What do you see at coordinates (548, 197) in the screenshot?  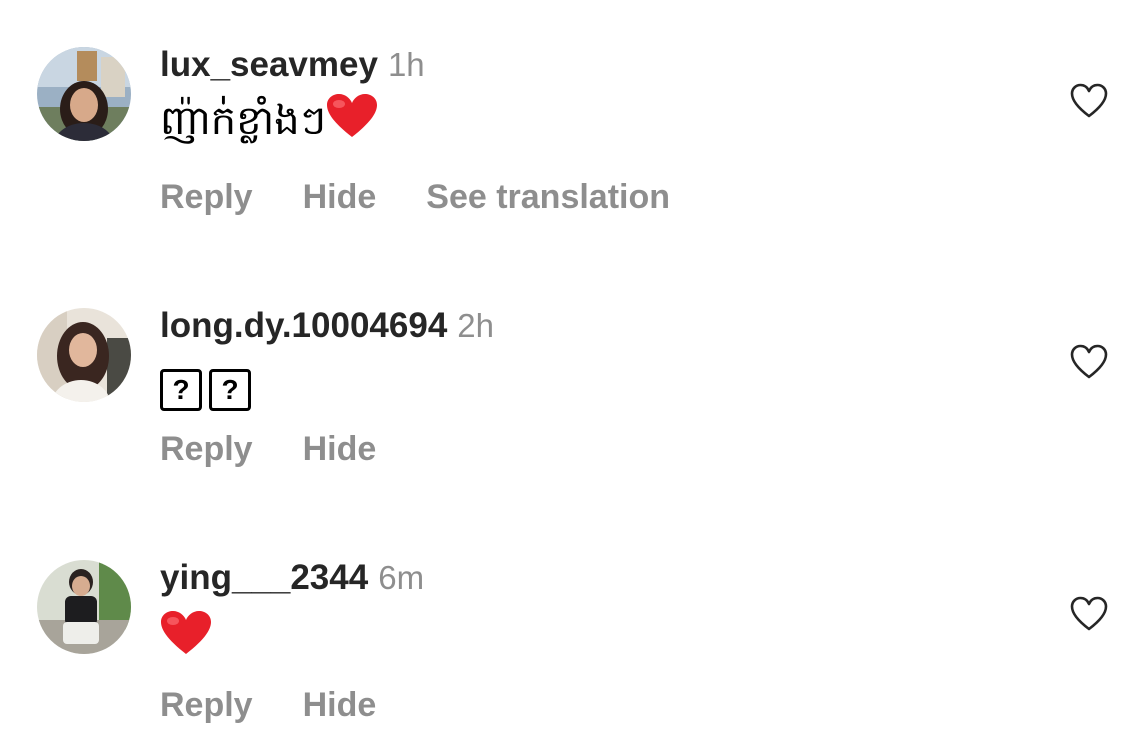 I see `see-translation-button: See translation` at bounding box center [548, 197].